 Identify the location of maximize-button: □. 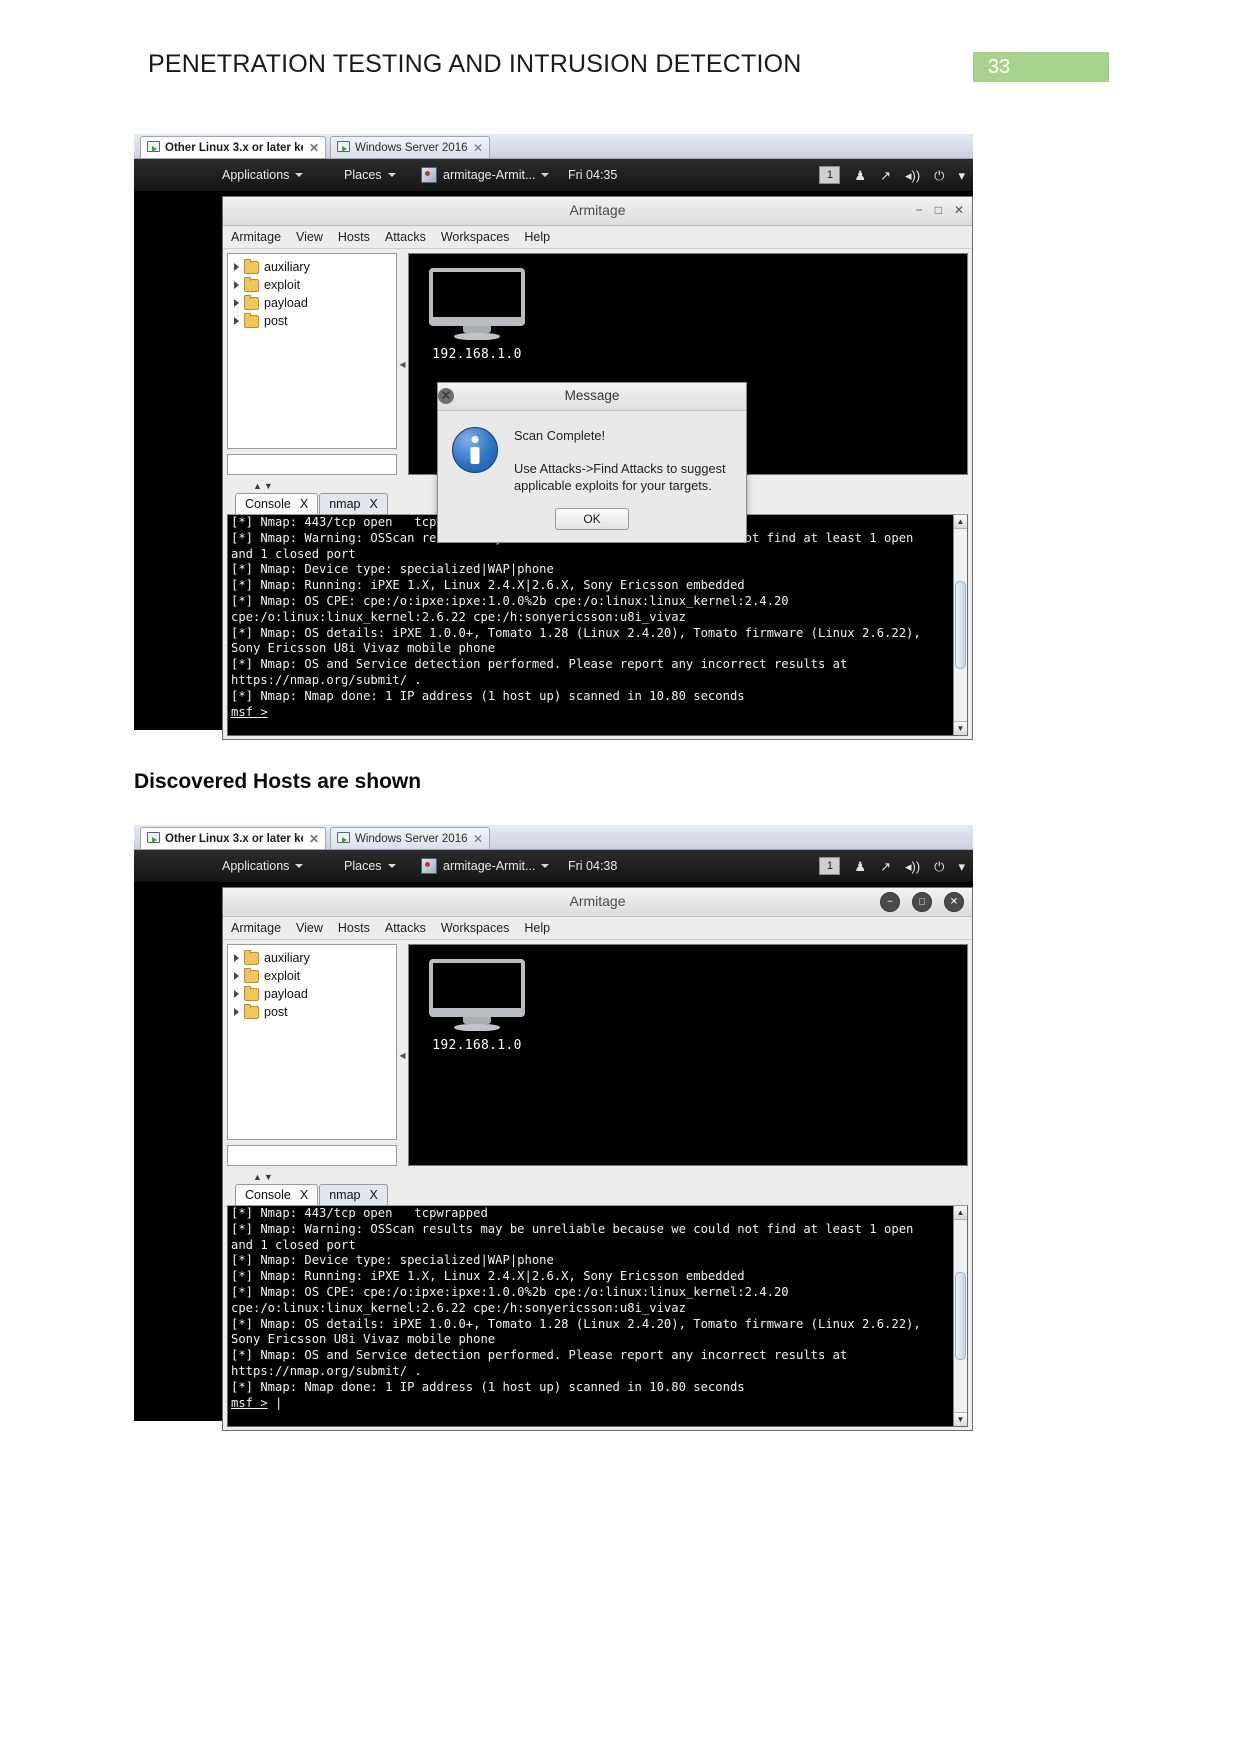
(922, 902).